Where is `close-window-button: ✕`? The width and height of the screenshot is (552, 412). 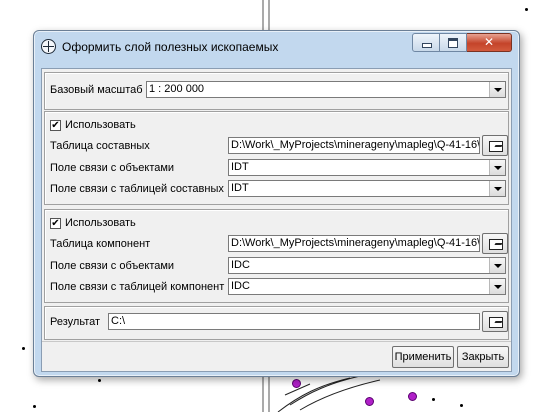
close-window-button: ✕ is located at coordinates (489, 42).